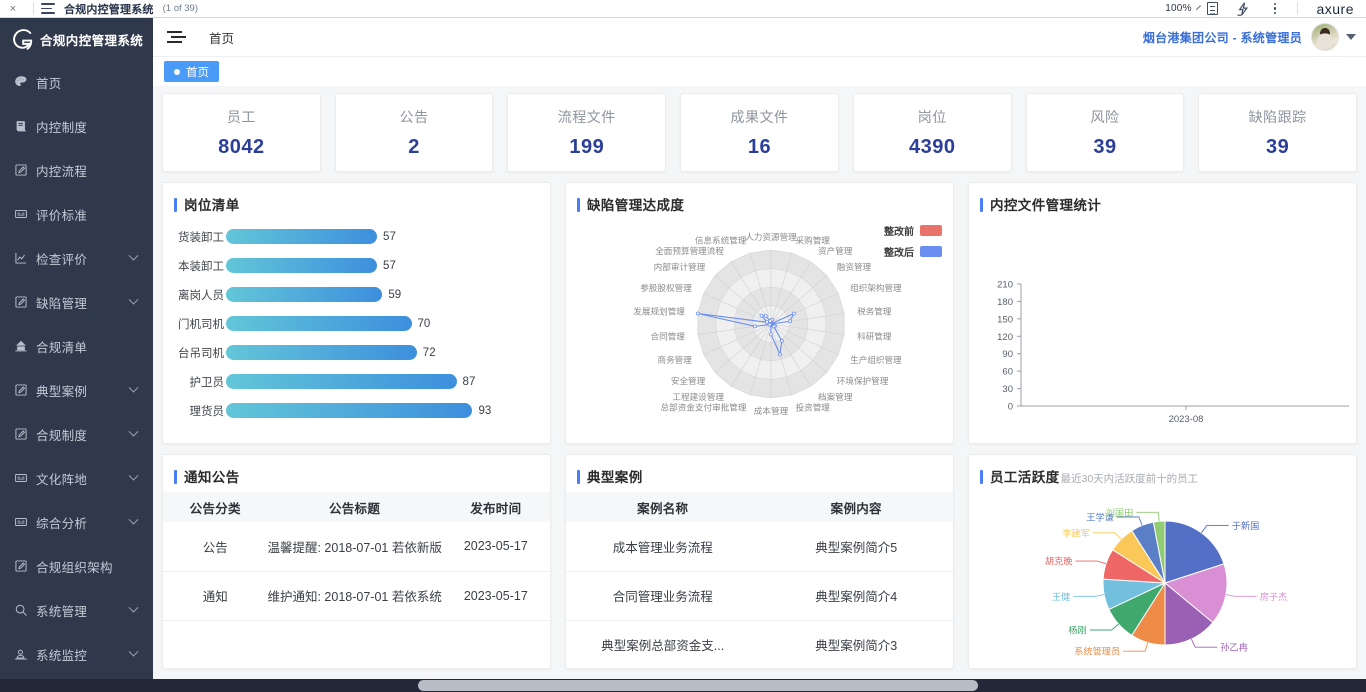 The height and width of the screenshot is (692, 1366). What do you see at coordinates (1234, 647) in the screenshot?
I see `pie-slice-label: 孙乙冉` at bounding box center [1234, 647].